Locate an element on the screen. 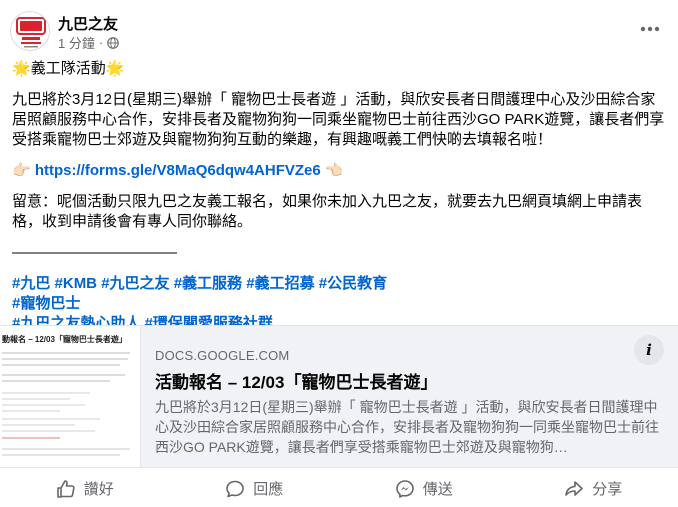 The height and width of the screenshot is (507, 678). share-button: 分享 is located at coordinates (593, 488).